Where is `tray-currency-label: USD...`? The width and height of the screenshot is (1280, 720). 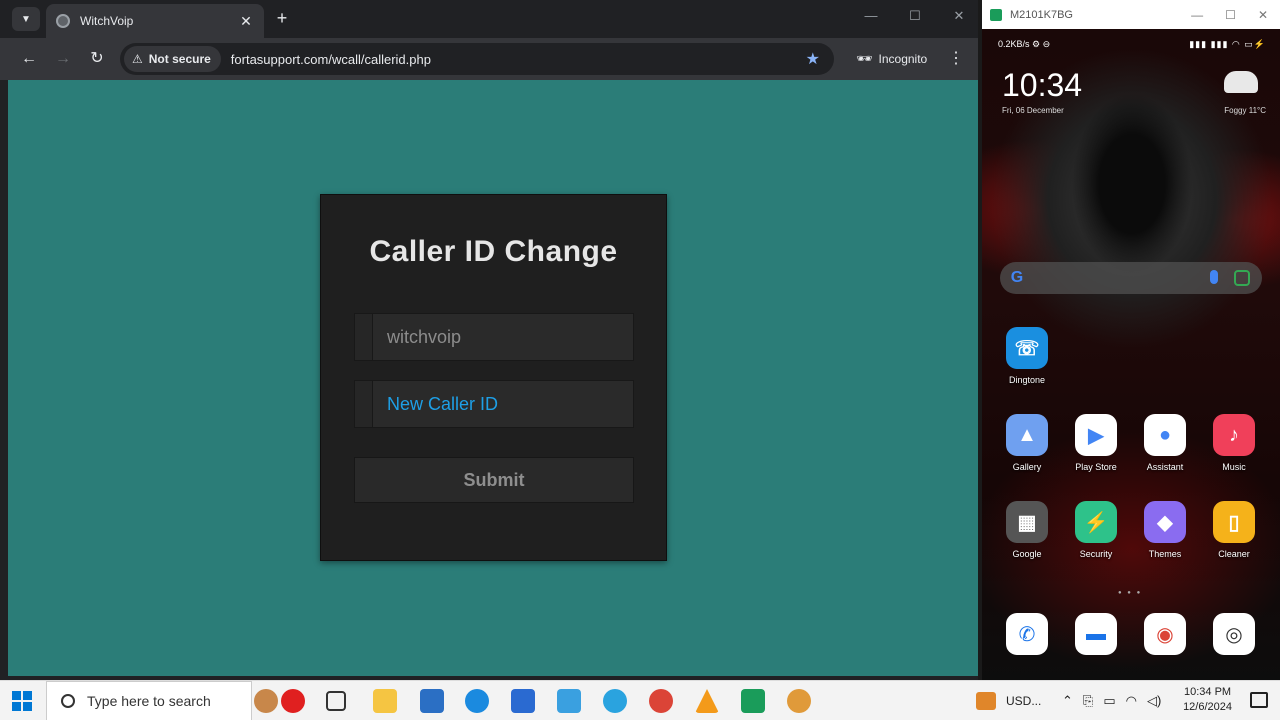 tray-currency-label: USD... is located at coordinates (1024, 701).